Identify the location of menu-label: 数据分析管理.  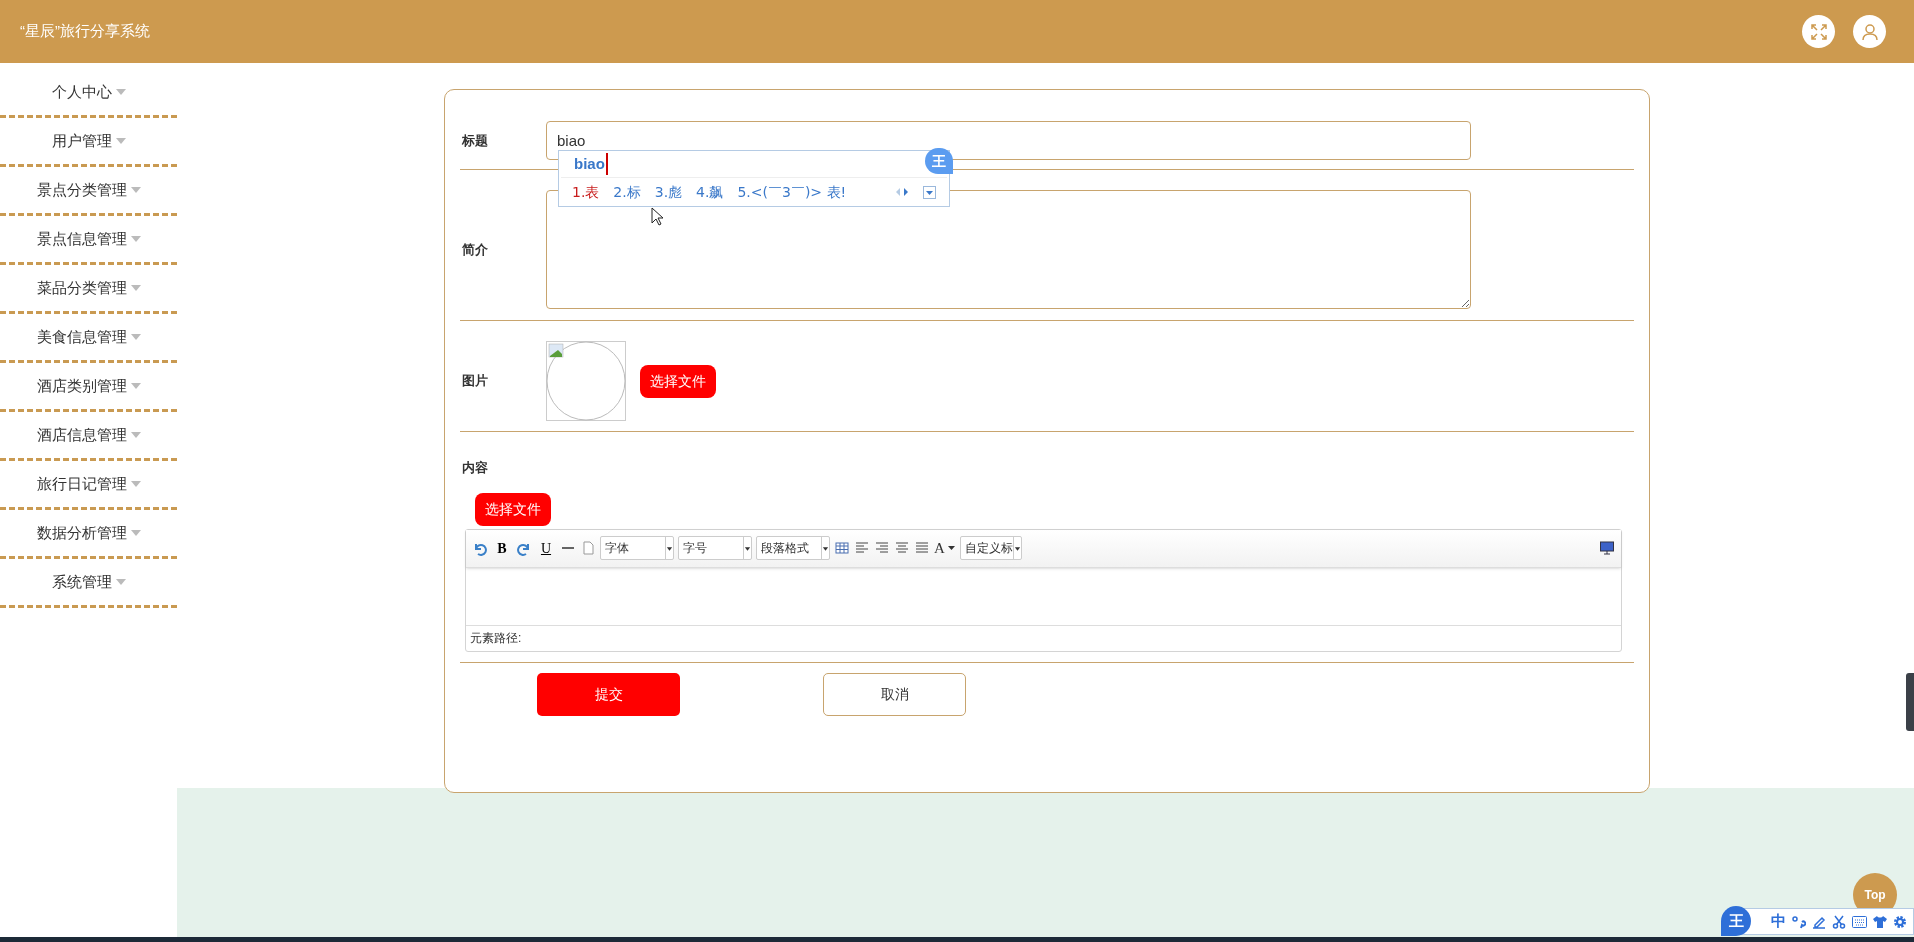
(81, 532).